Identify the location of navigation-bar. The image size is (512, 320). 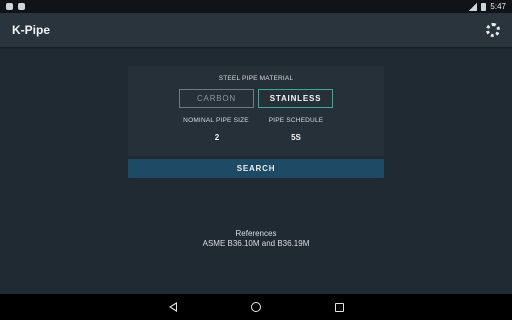
(256, 307).